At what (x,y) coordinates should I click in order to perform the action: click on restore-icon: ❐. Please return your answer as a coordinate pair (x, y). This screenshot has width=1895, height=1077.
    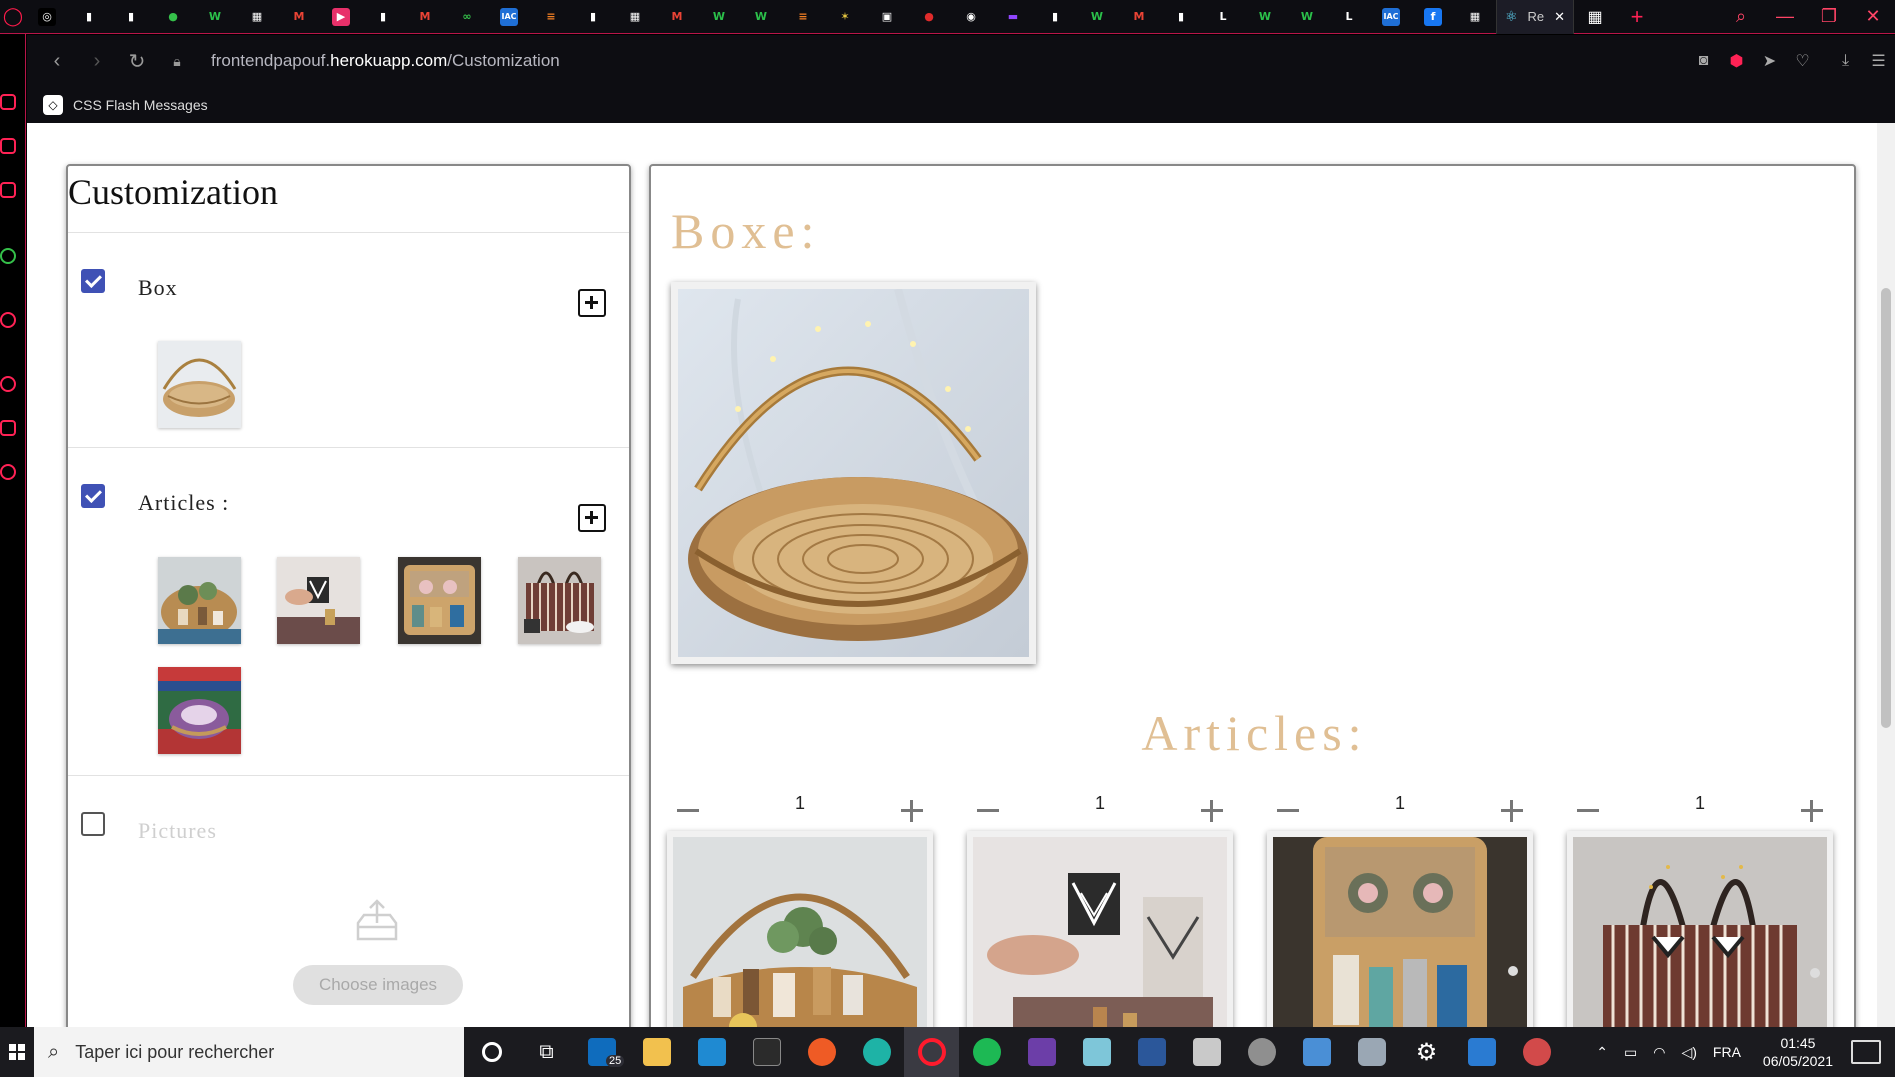
    Looking at the image, I should click on (1829, 17).